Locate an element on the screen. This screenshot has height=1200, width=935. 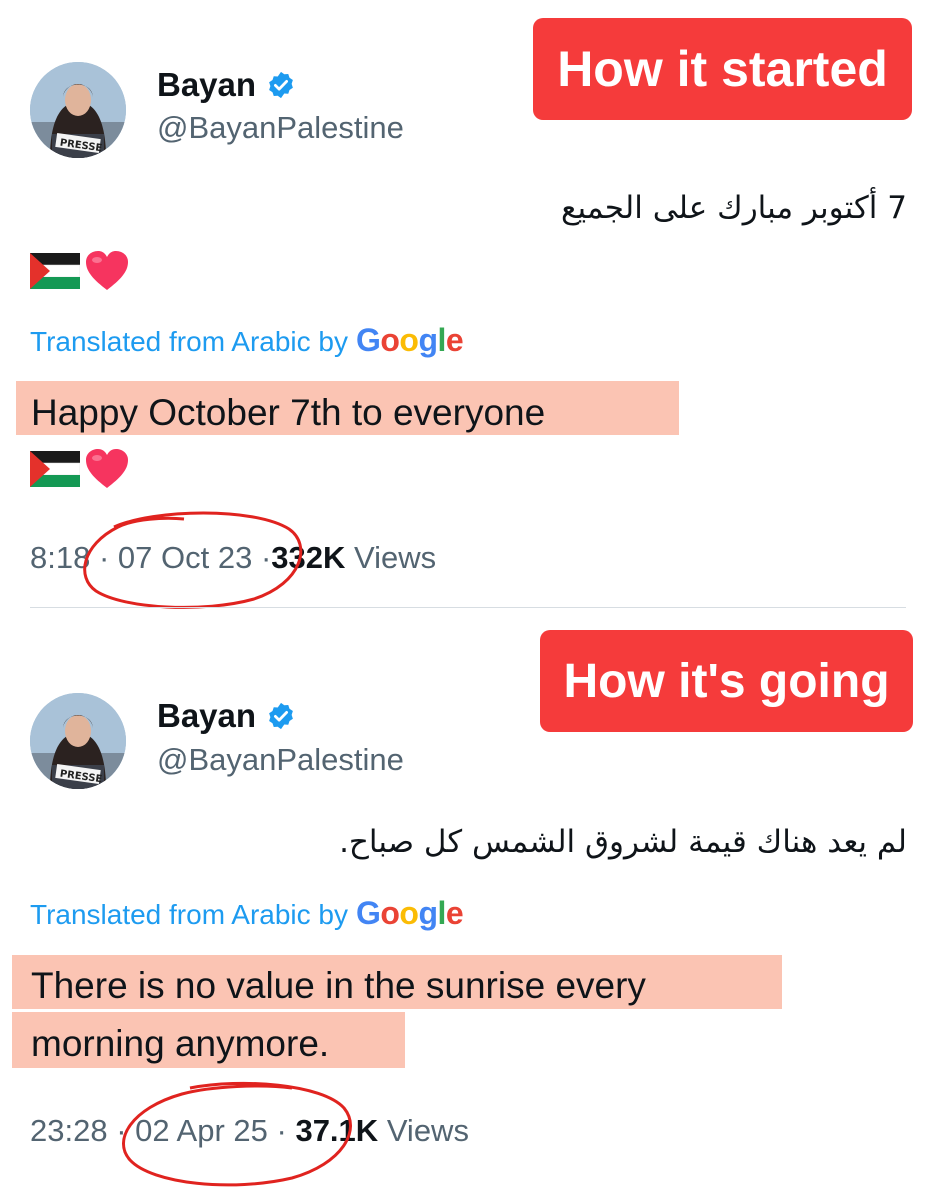
translation-text: Happy October 7th to everyone is located at coordinates (288, 413).